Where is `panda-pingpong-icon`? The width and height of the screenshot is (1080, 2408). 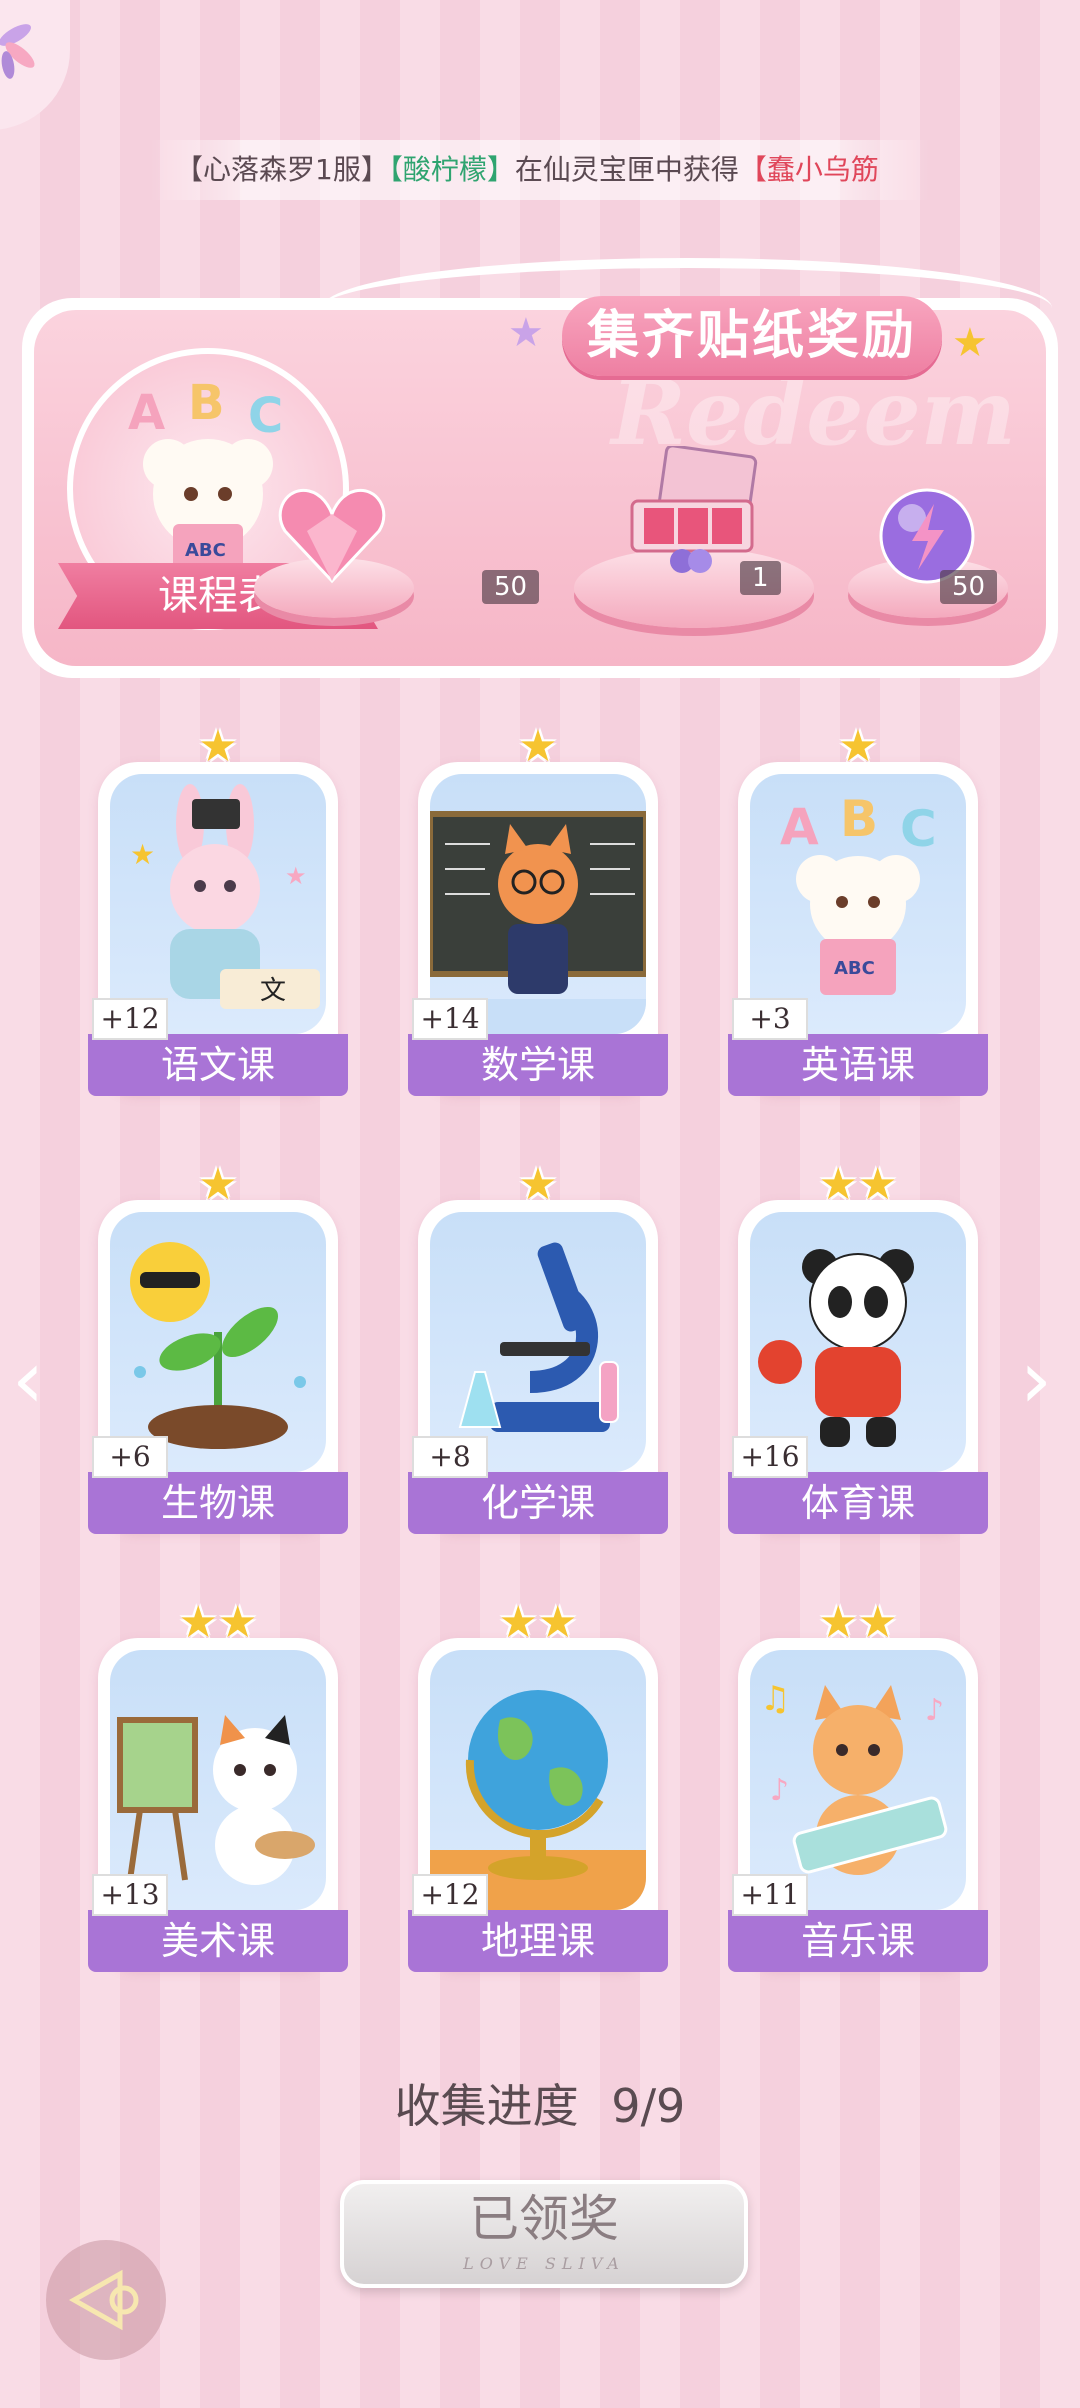
panda-pingpong-icon is located at coordinates (836, 1348).